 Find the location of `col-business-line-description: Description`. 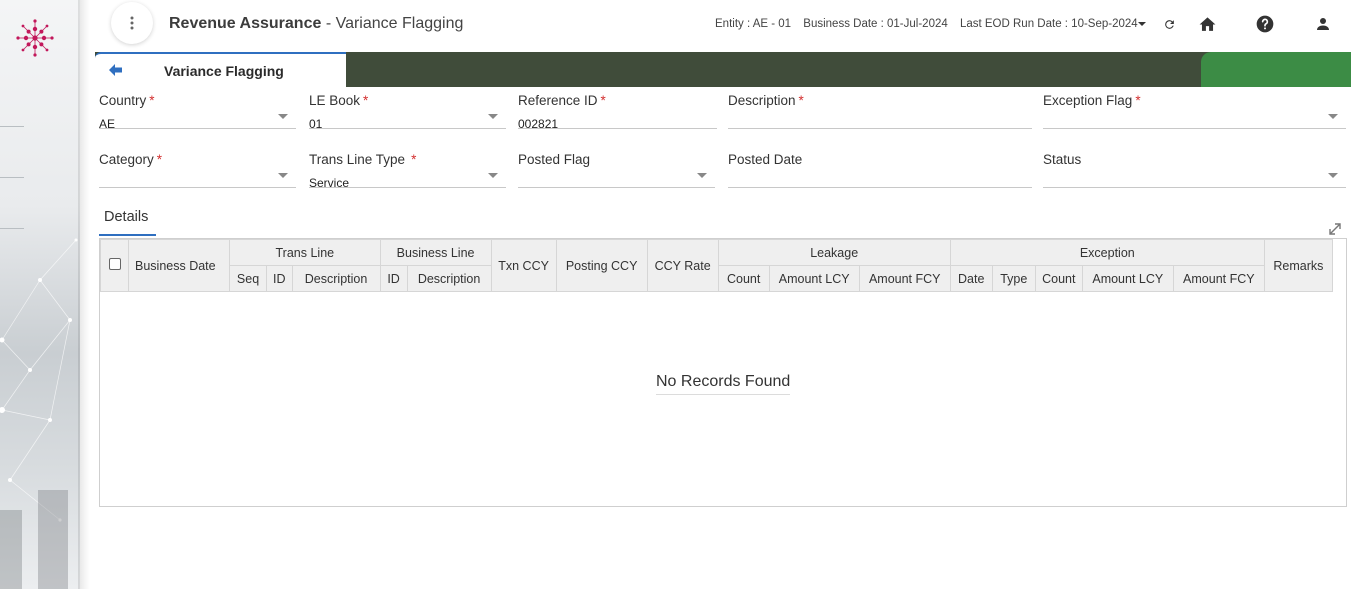

col-business-line-description: Description is located at coordinates (449, 278).